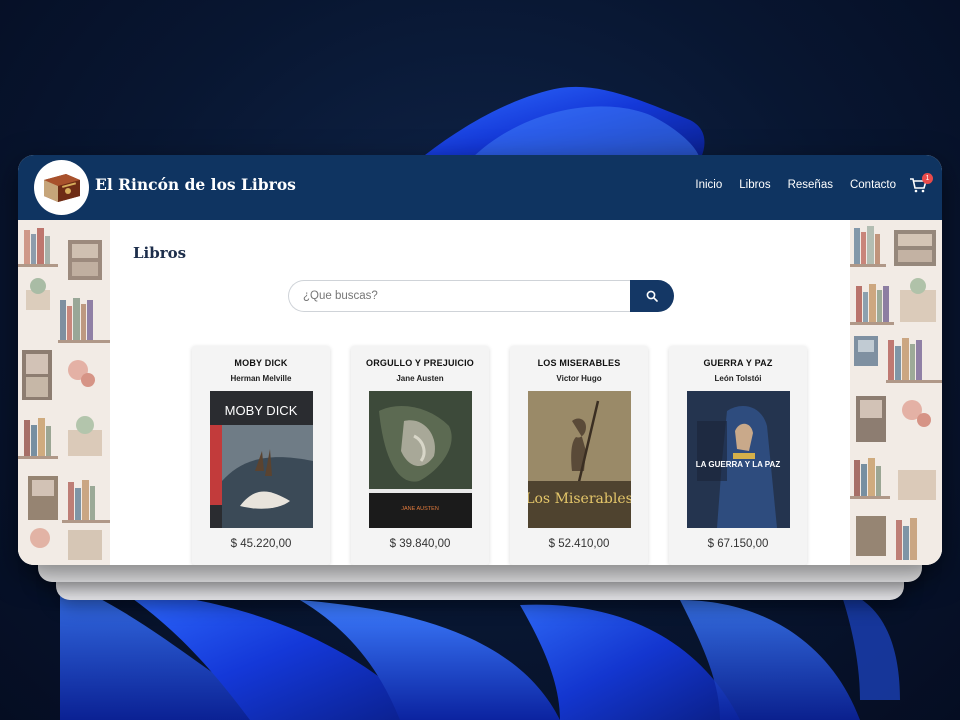  What do you see at coordinates (160, 253) in the screenshot?
I see `page-title: Libros` at bounding box center [160, 253].